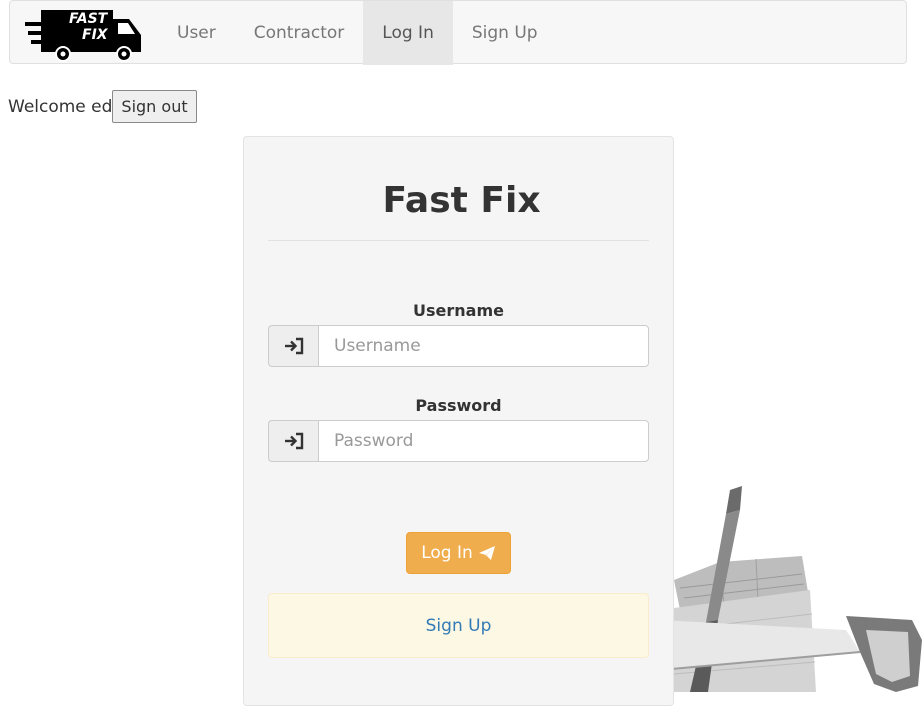 Image resolution: width=923 pixels, height=706 pixels. I want to click on nav-item-contractor: Contractor, so click(299, 33).